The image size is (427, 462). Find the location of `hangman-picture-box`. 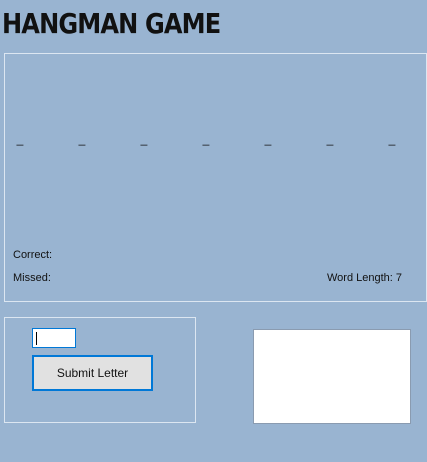

hangman-picture-box is located at coordinates (332, 376).